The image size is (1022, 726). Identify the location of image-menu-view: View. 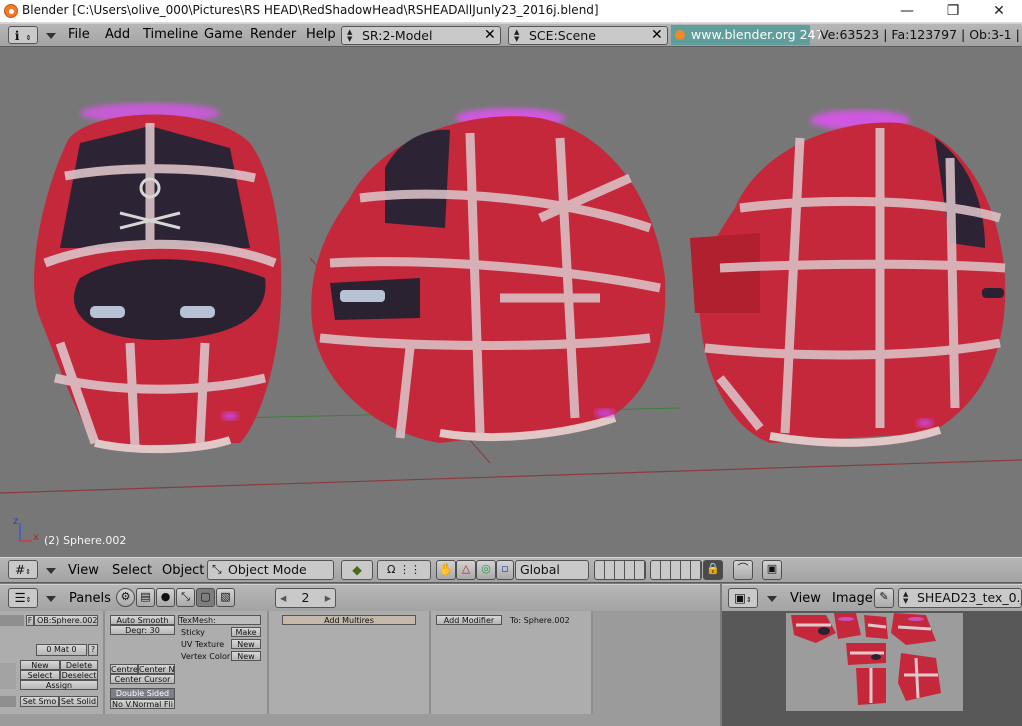
(805, 598).